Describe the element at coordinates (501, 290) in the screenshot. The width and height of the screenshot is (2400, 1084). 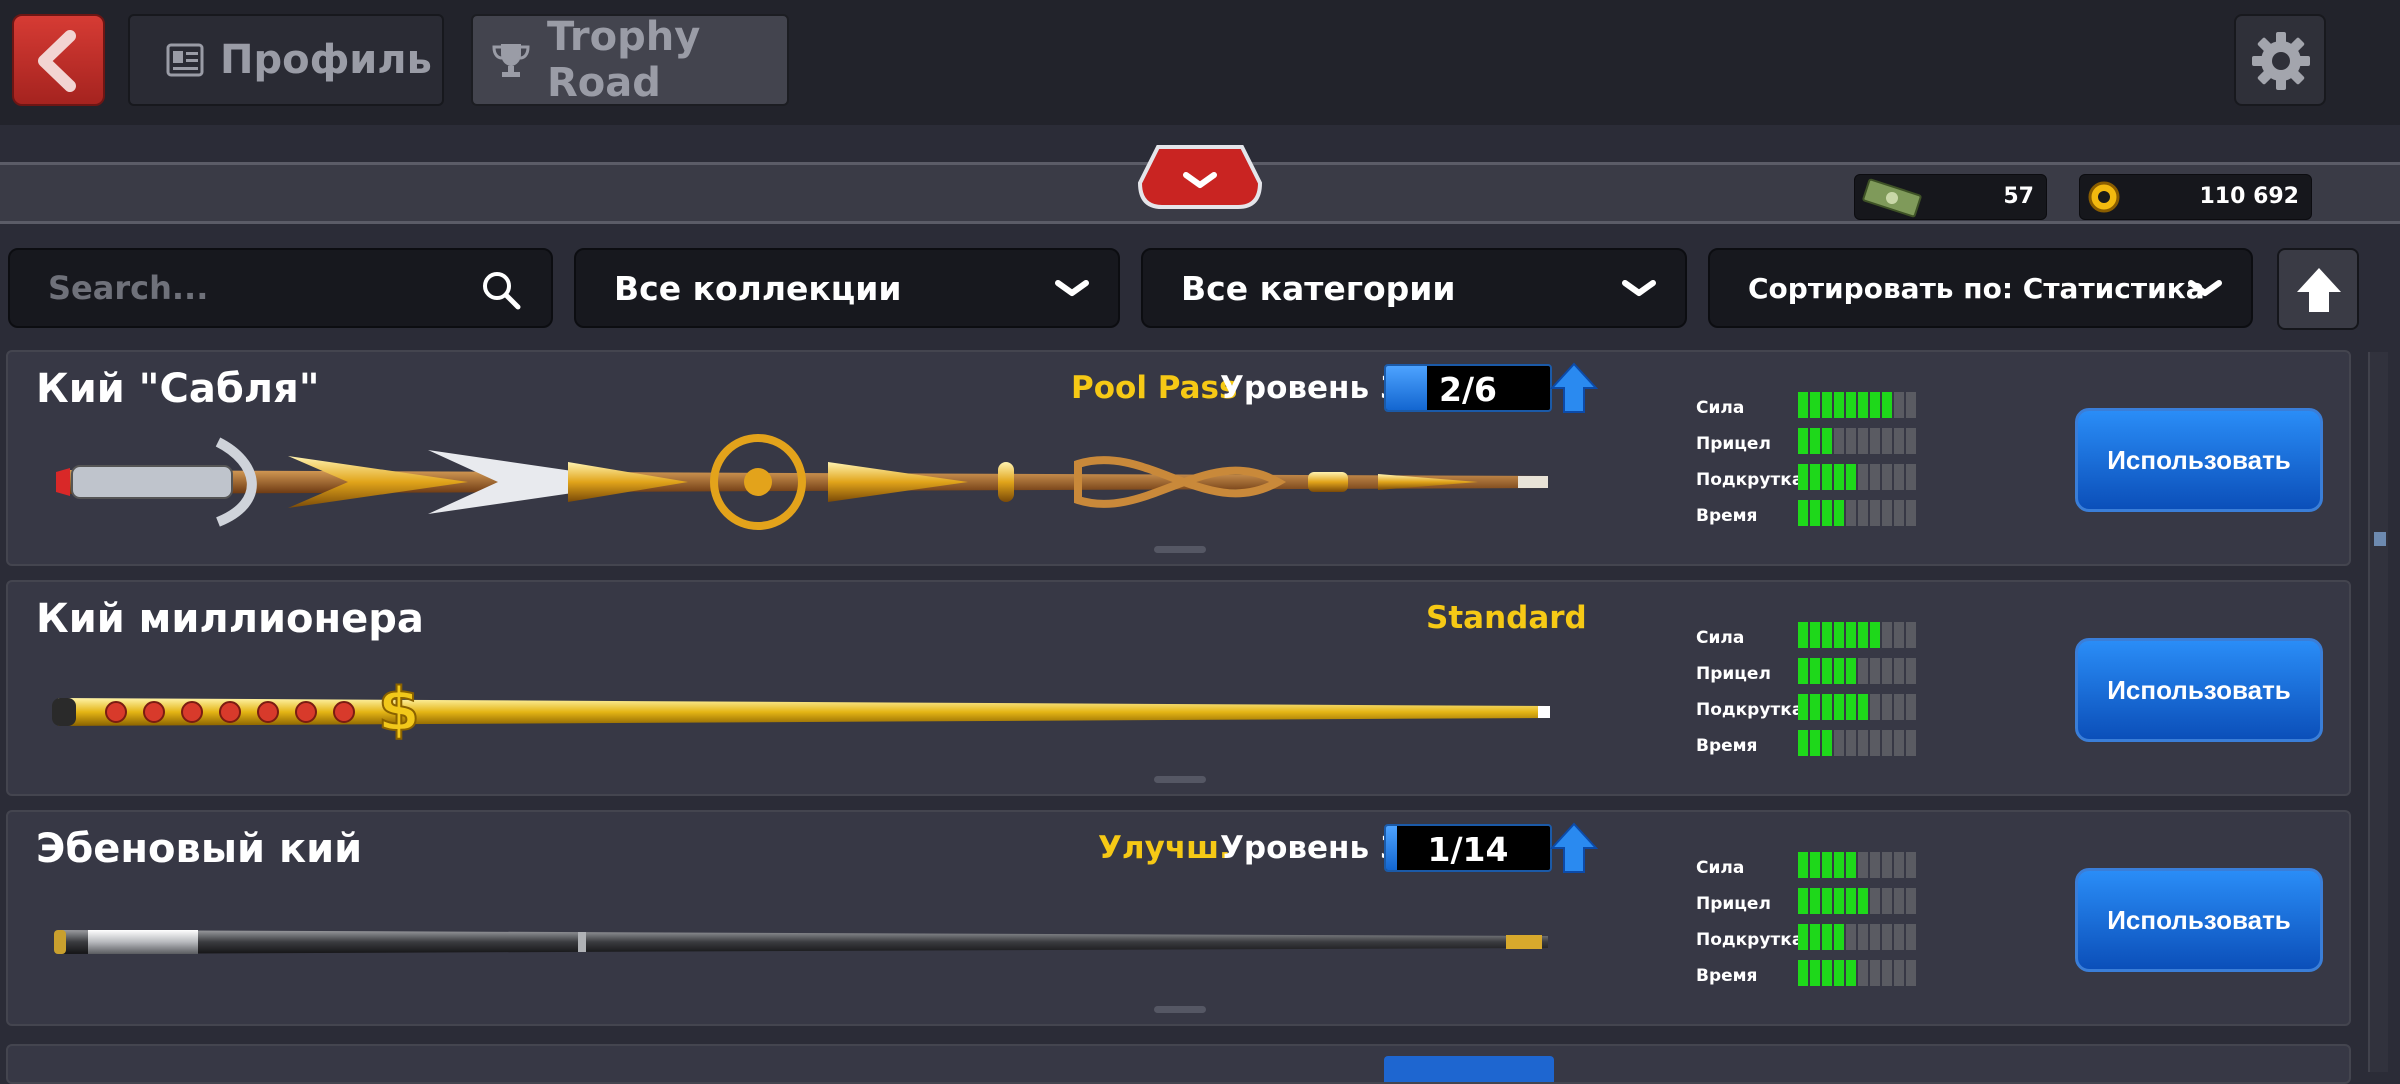
I see `search-icon` at that location.